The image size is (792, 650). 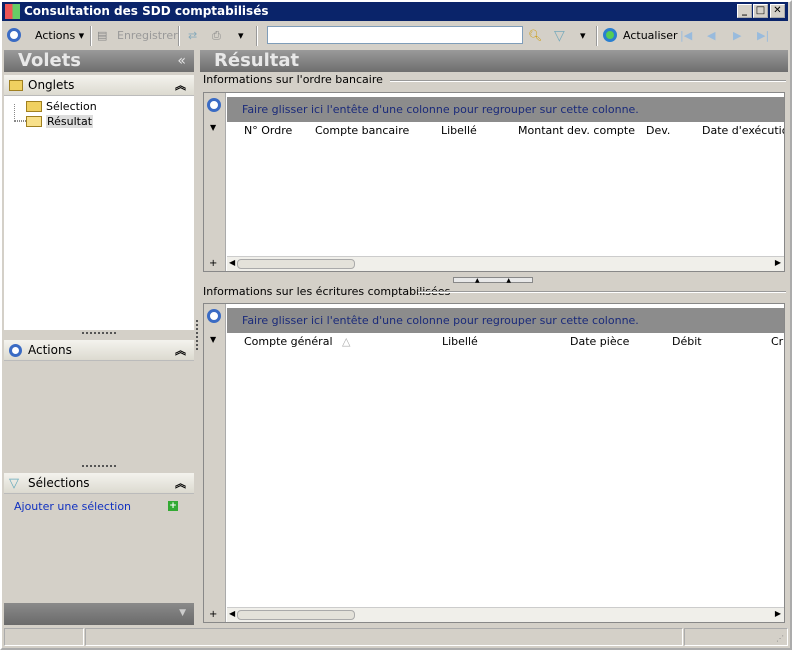 I want to click on actions-icon, so click(x=15, y=350).